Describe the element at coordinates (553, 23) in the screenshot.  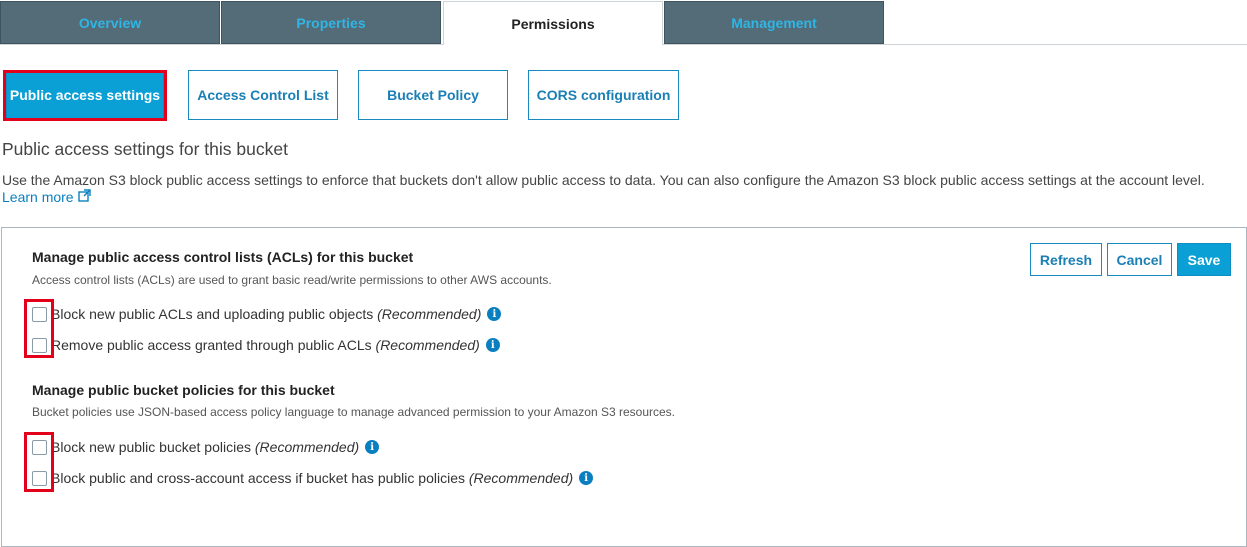
I see `tab-permissions: Permissions` at that location.